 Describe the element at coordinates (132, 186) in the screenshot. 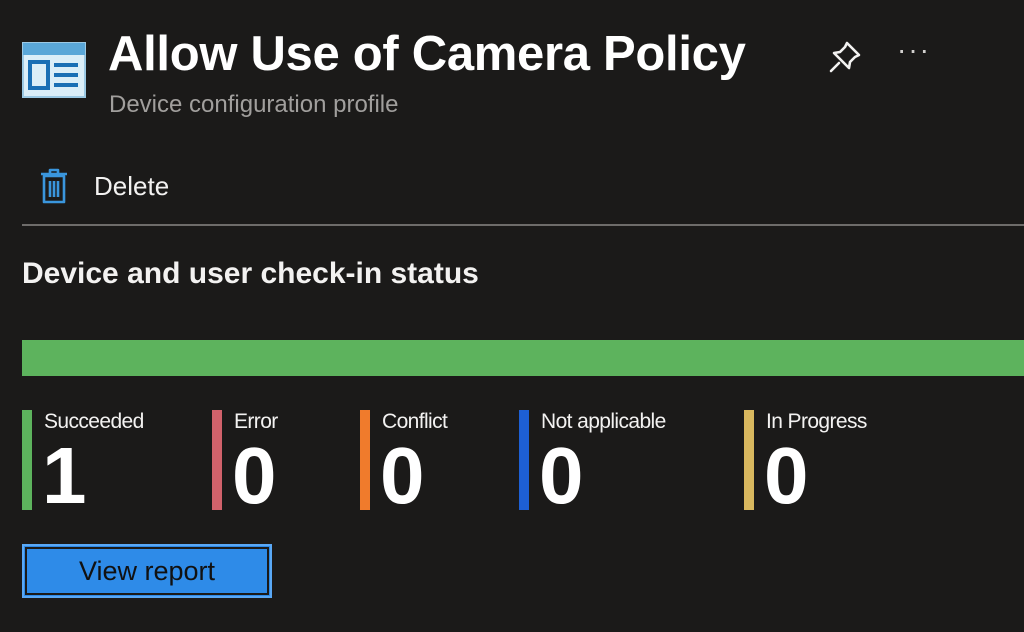

I see `delete-label: Delete` at that location.